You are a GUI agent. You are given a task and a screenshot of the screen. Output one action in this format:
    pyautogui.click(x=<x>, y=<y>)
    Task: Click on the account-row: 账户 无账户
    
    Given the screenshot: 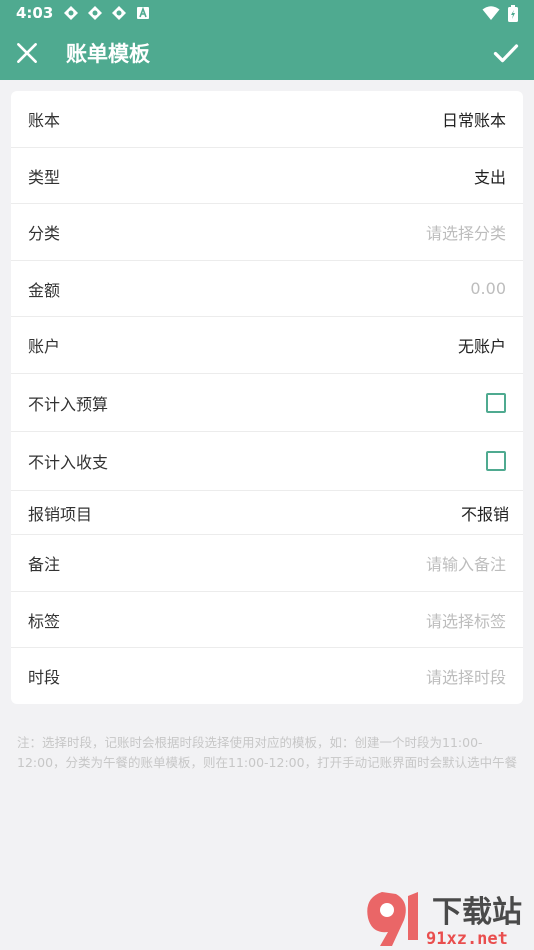 What is the action you would take?
    pyautogui.click(x=267, y=345)
    